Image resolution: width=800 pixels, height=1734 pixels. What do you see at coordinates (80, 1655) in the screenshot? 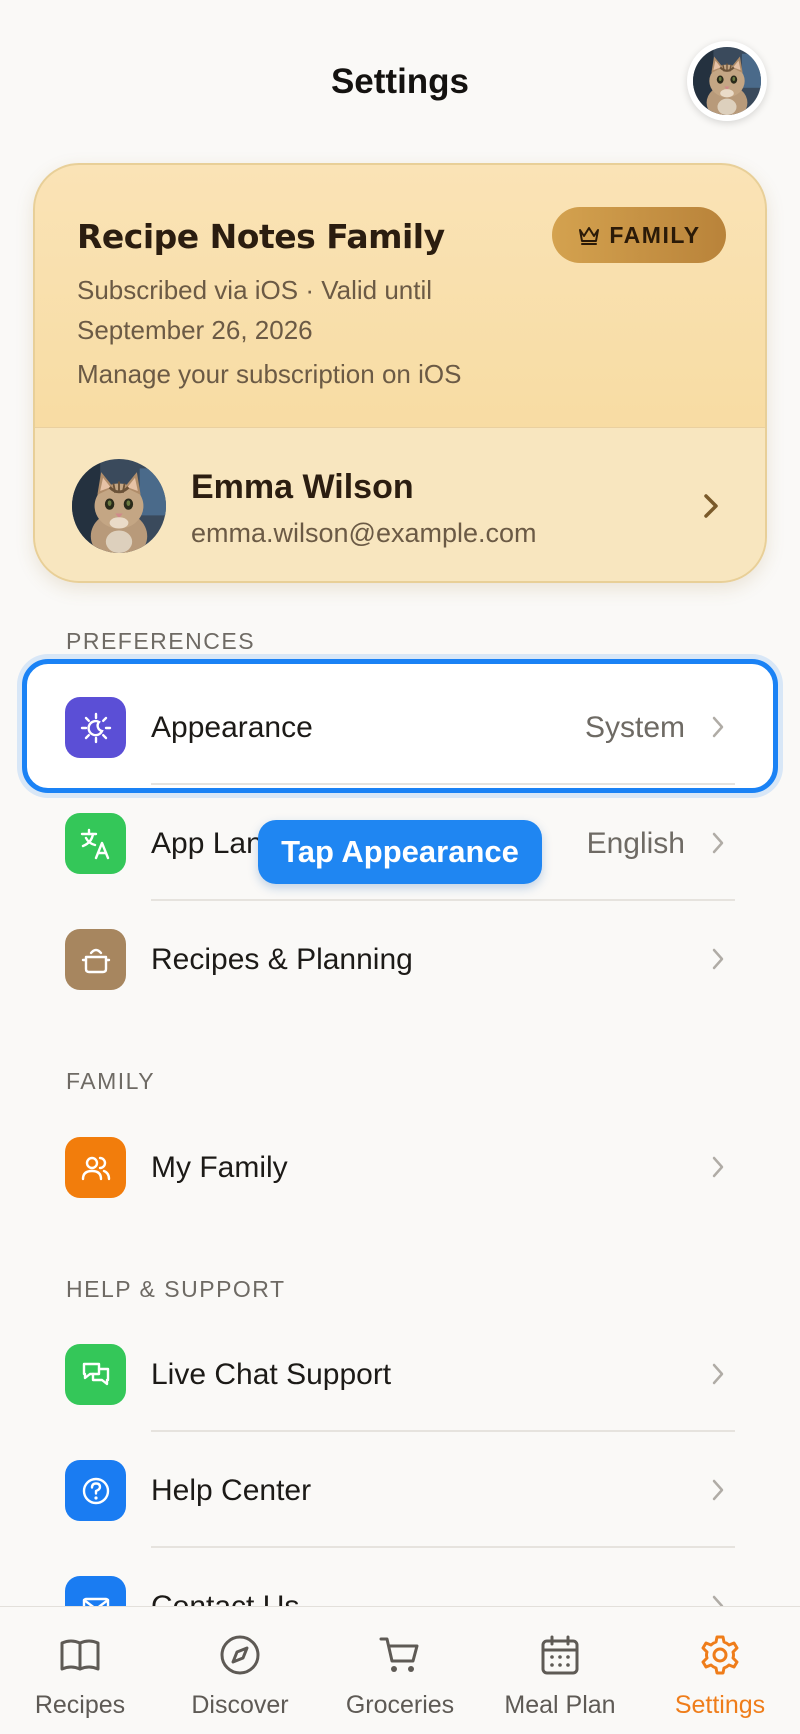
I see `book-icon` at bounding box center [80, 1655].